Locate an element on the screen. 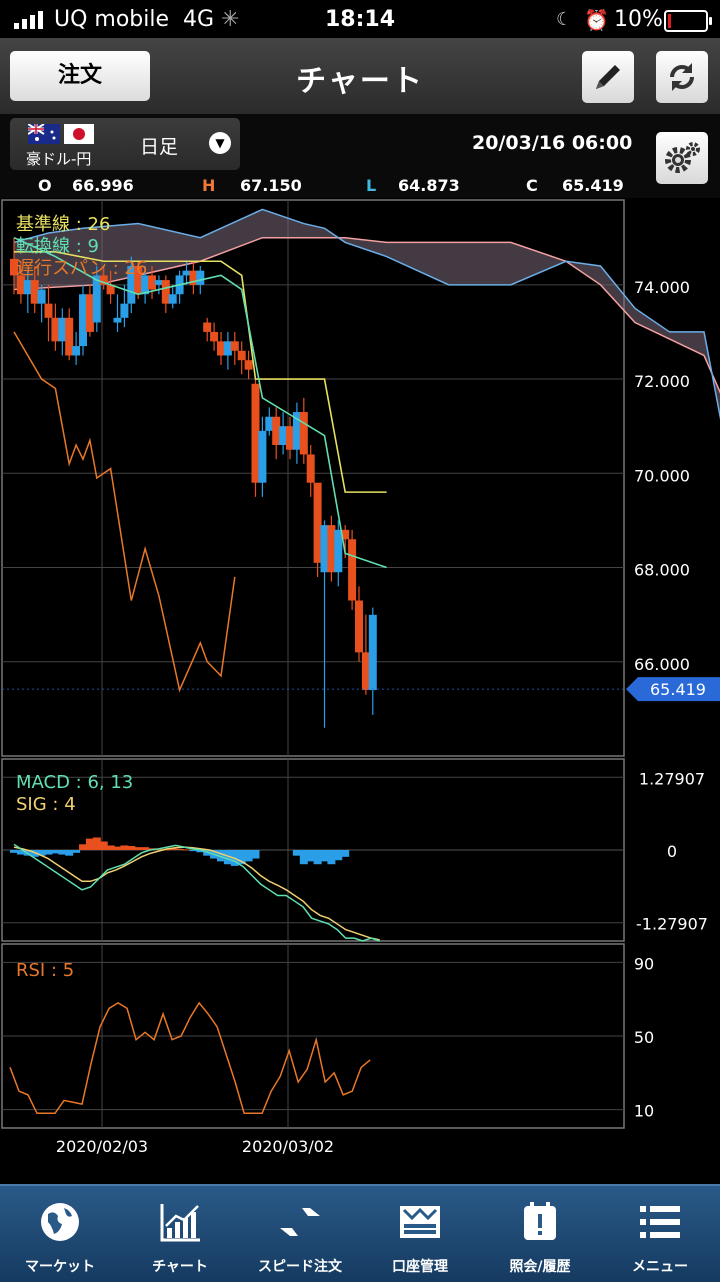  high-value: 67.150 is located at coordinates (271, 185).